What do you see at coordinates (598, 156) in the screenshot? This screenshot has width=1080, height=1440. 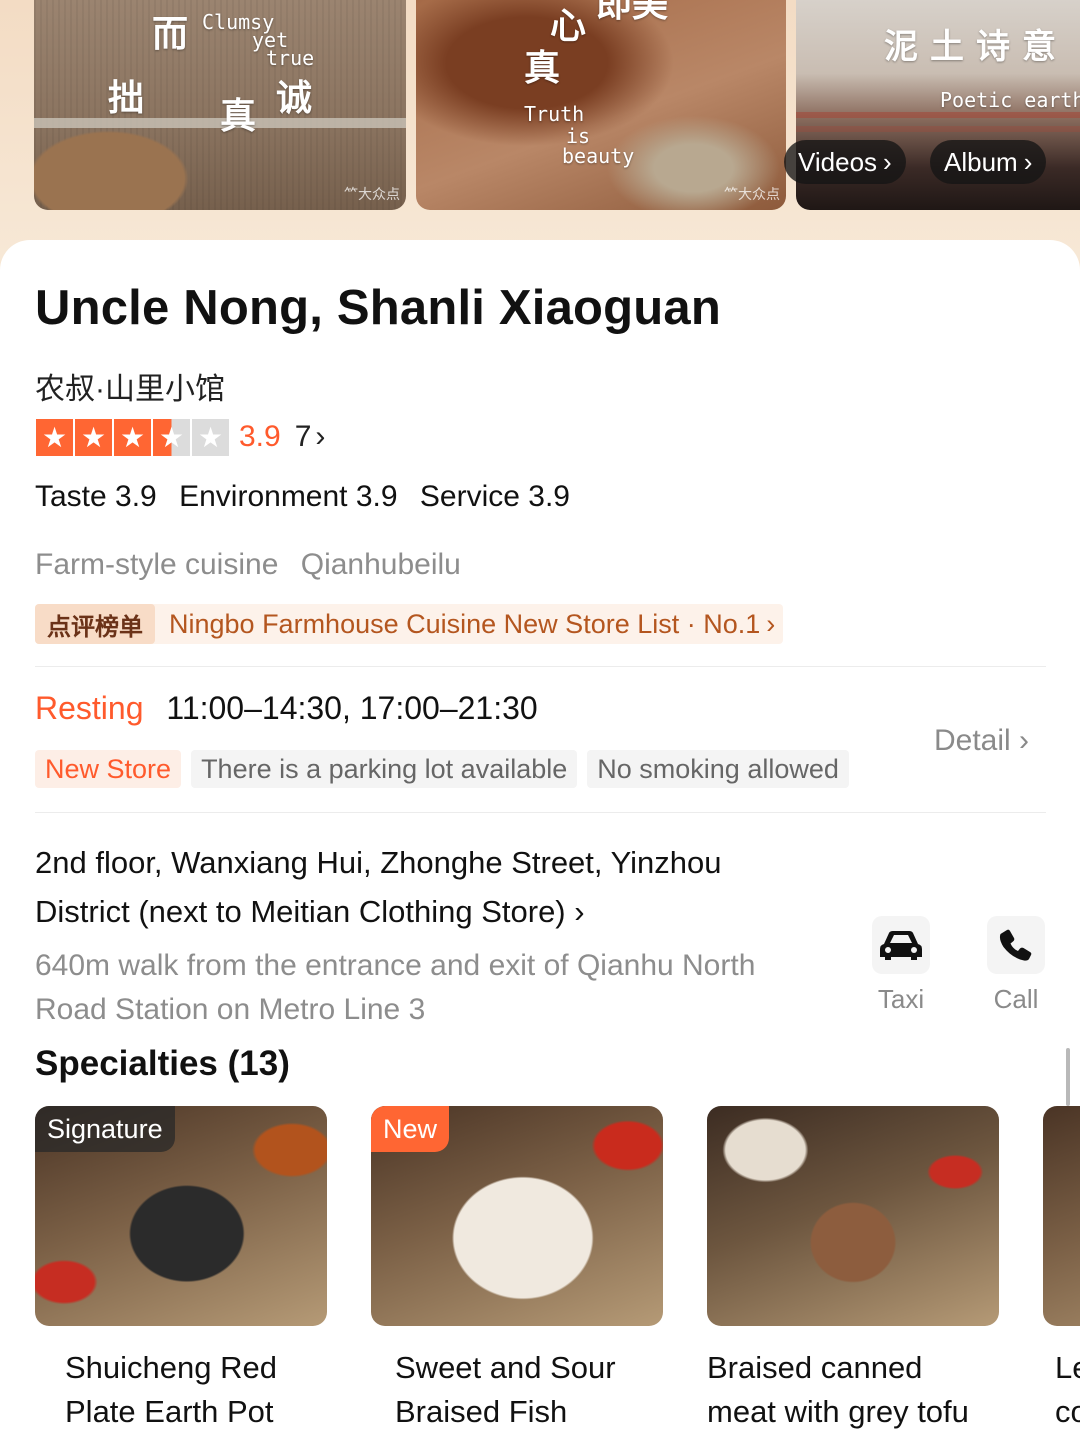 I see `photo-caption-en: beauty` at bounding box center [598, 156].